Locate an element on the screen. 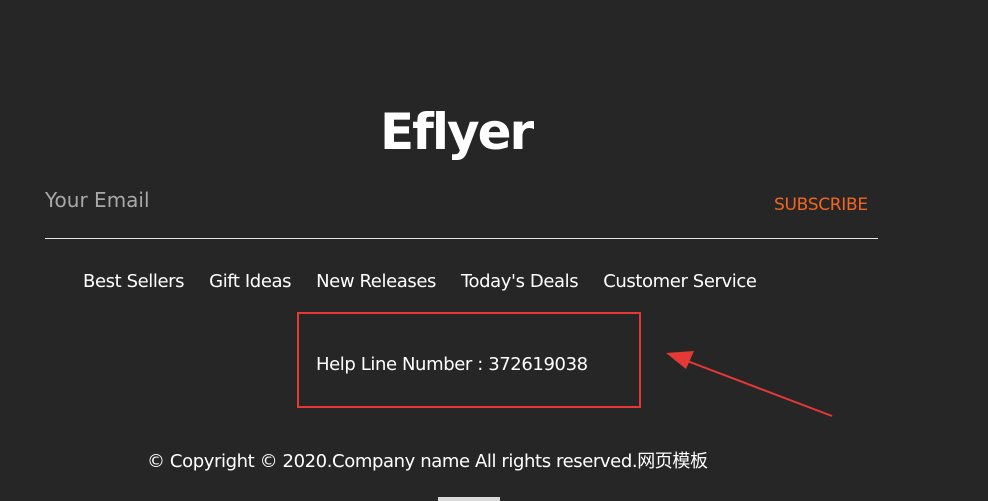 The image size is (988, 501). scroll-indicator is located at coordinates (469, 499).